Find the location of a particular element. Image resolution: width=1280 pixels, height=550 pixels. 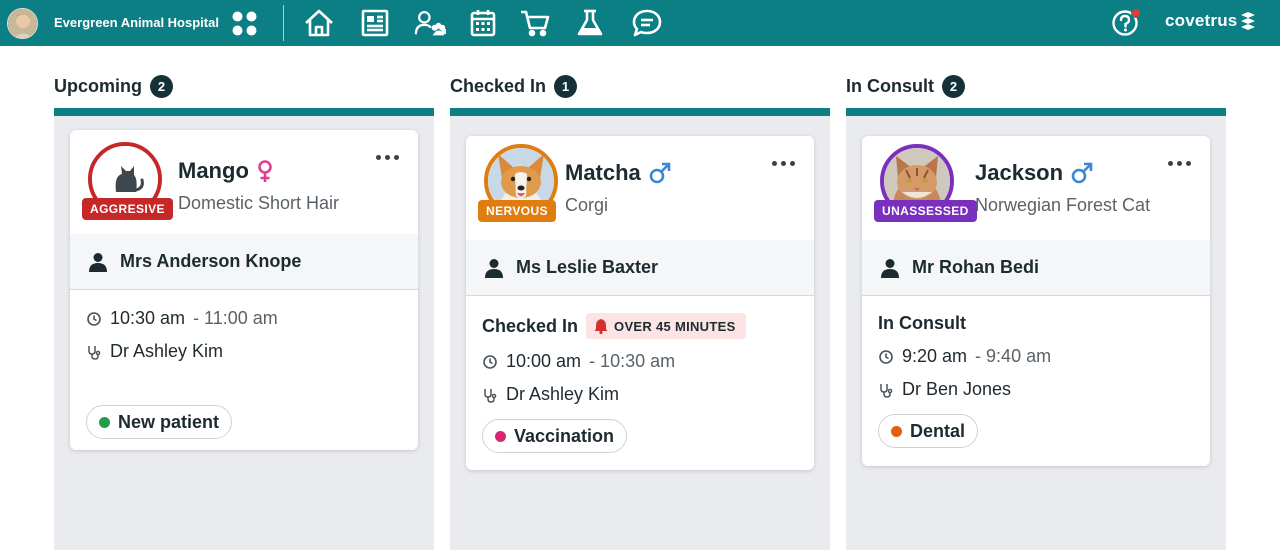

pet-breed: Norwegian Forest Cat is located at coordinates (1063, 205).